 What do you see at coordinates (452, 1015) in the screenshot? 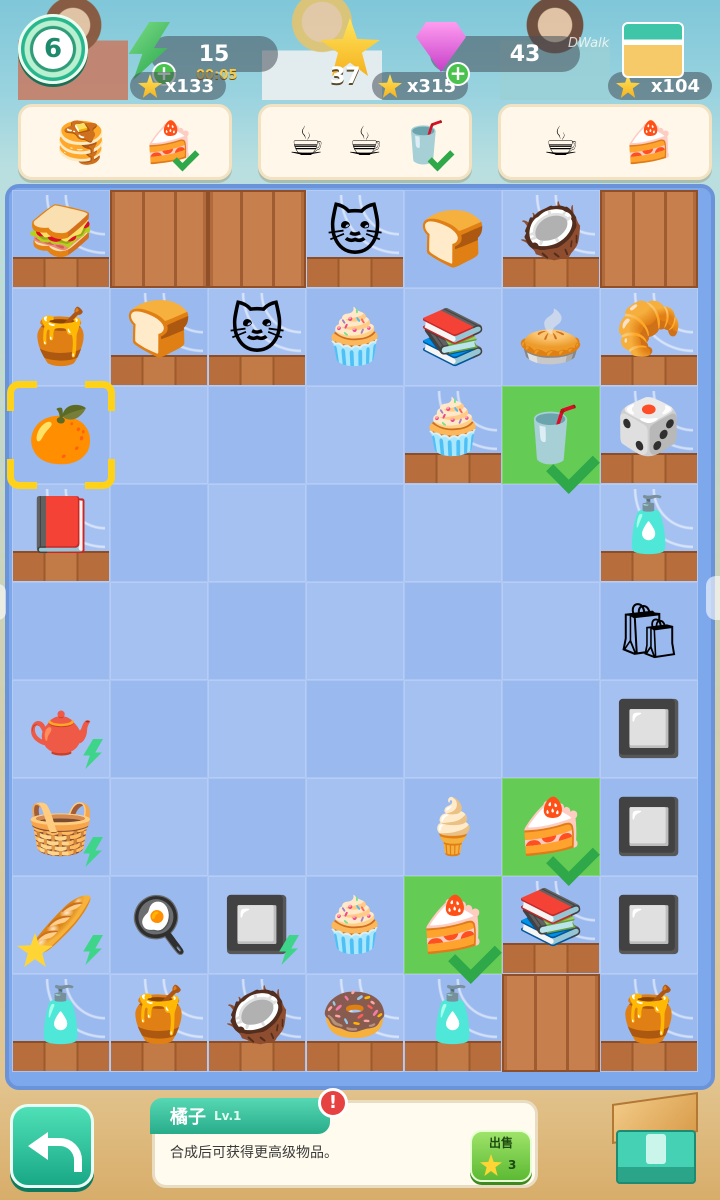
I see `perfume-bottle-icon: 🧴` at bounding box center [452, 1015].